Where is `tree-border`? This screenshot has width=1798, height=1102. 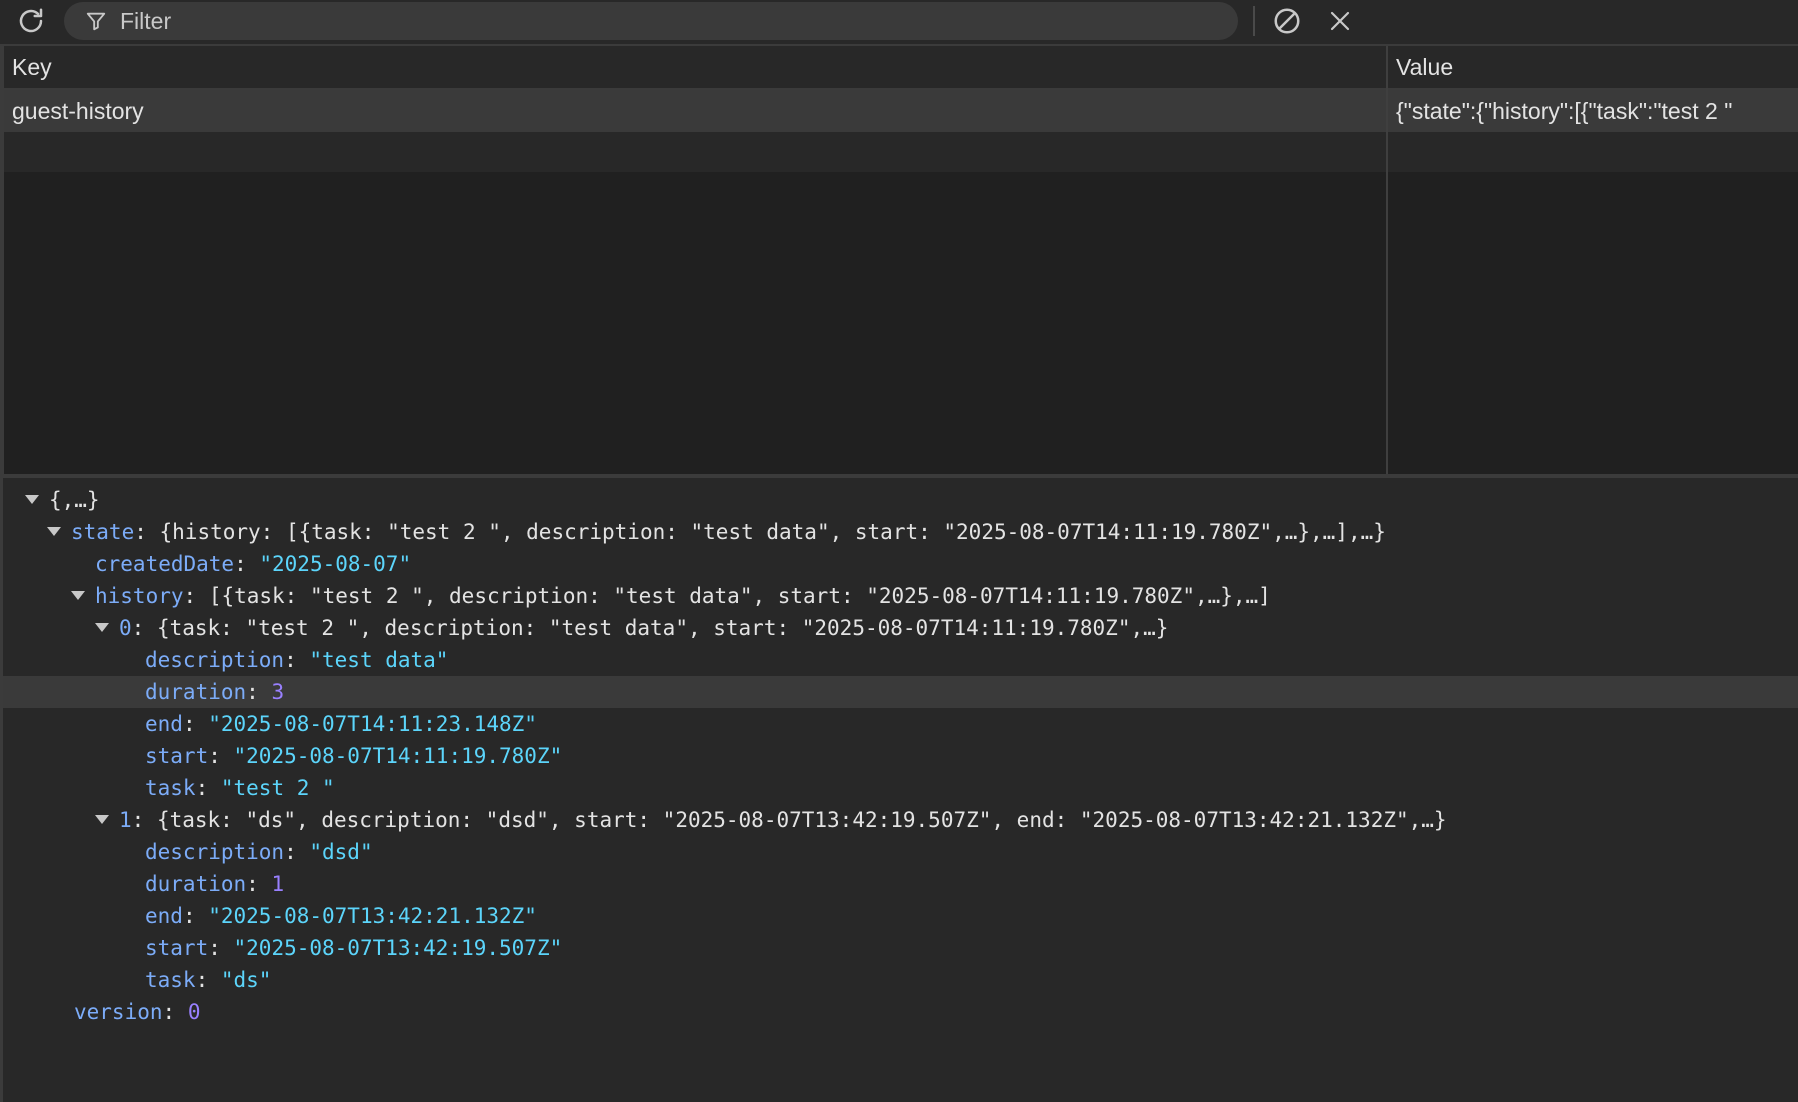 tree-border is located at coordinates (1, 790).